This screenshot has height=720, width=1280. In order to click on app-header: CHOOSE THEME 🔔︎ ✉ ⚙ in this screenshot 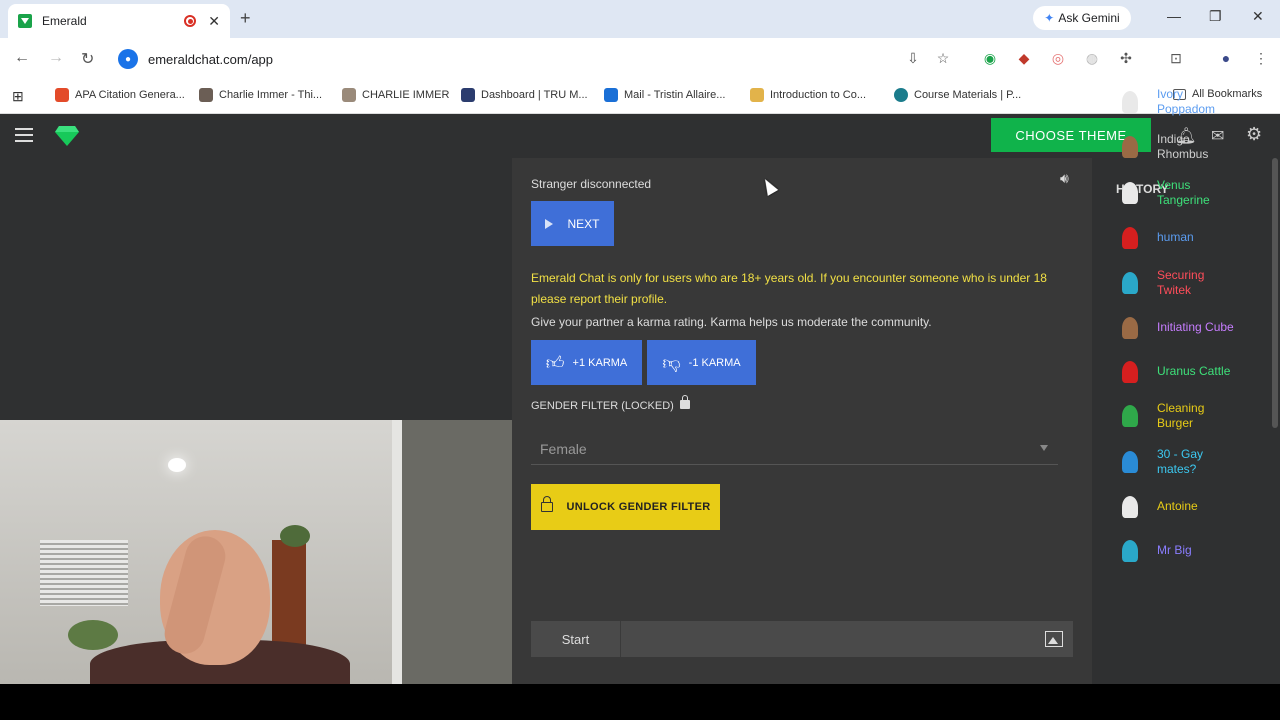, I will do `click(640, 136)`.